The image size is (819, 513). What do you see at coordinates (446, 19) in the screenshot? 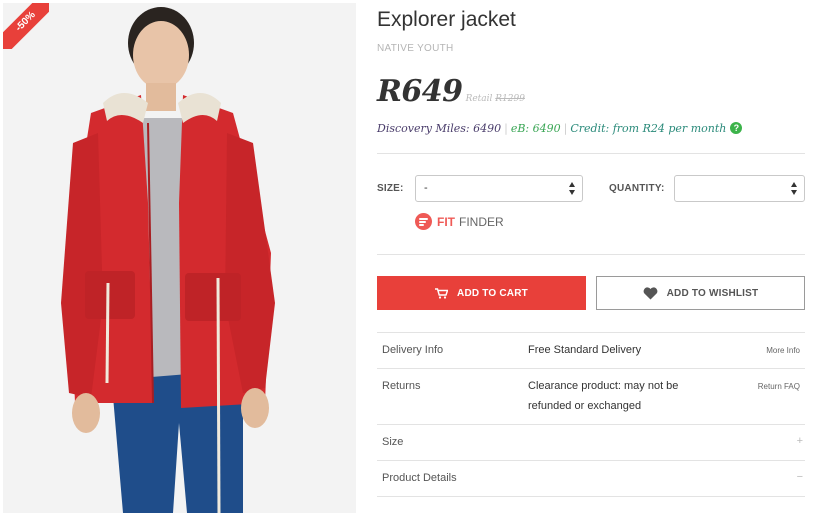
I see `product-title: Explorer jacket` at bounding box center [446, 19].